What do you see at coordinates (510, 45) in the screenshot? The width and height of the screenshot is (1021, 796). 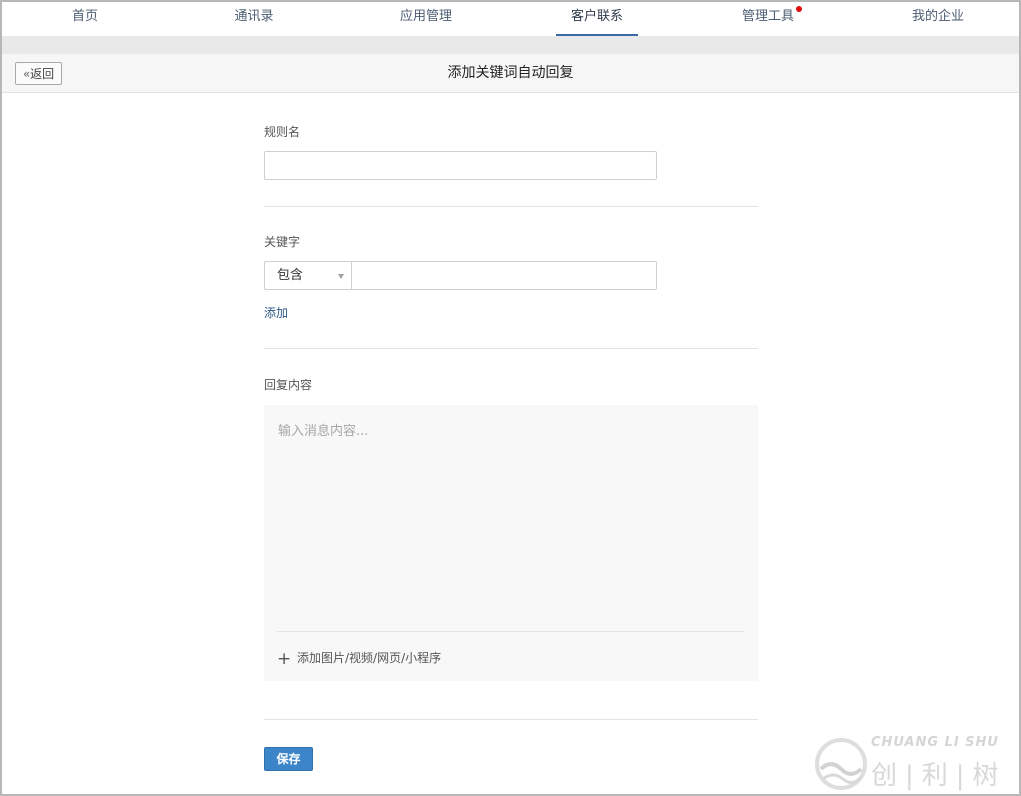 I see `nav-separator-band` at bounding box center [510, 45].